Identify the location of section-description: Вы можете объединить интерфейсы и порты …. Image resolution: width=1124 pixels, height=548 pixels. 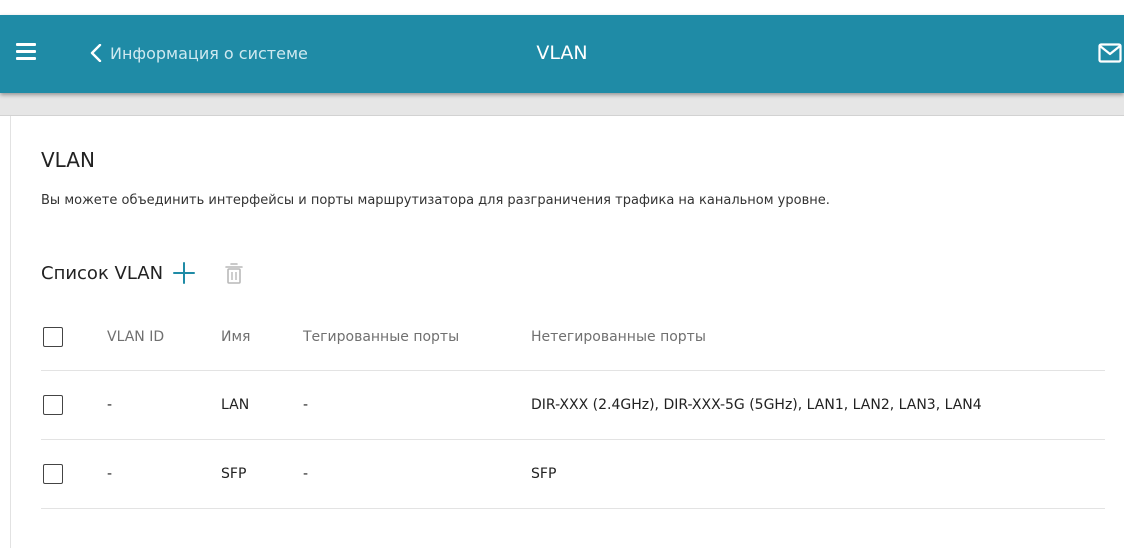
(435, 200).